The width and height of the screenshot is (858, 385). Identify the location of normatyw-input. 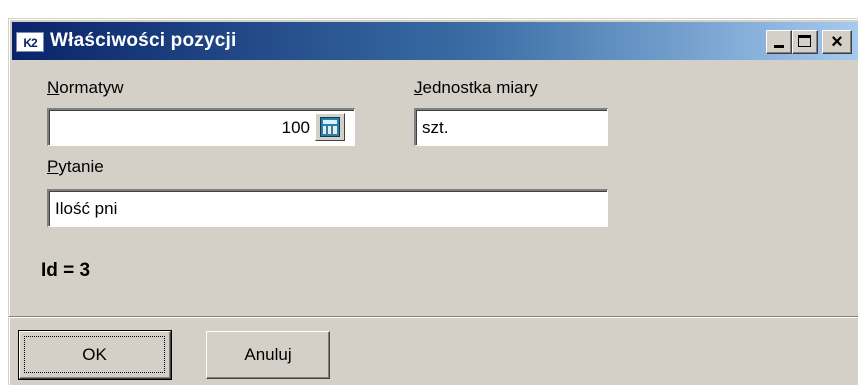
(201, 127).